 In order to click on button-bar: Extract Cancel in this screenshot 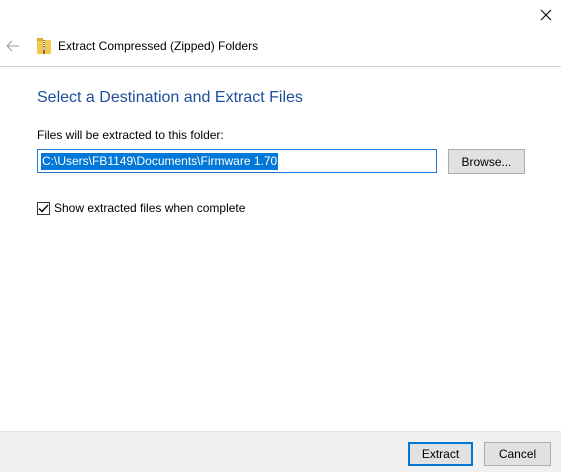, I will do `click(280, 451)`.